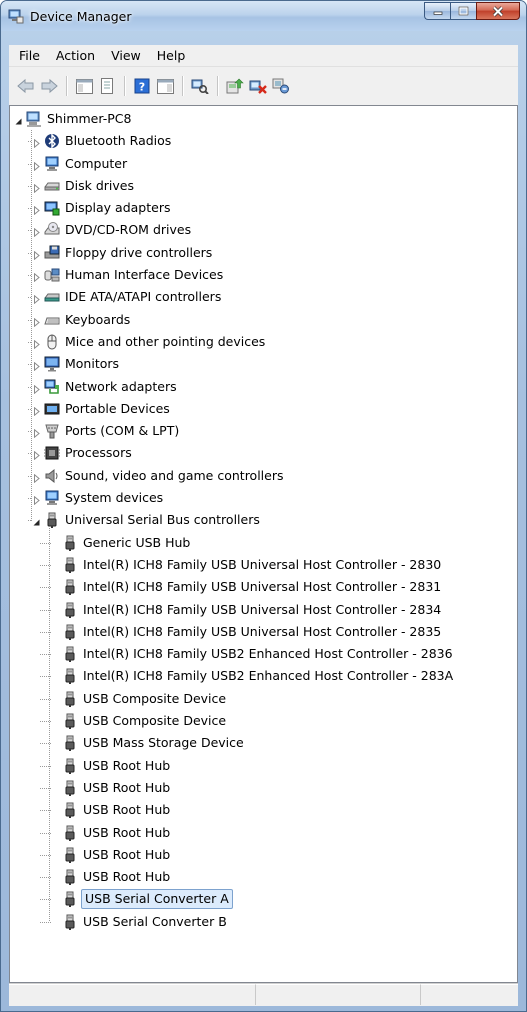 This screenshot has height=1012, width=527. I want to click on tree-category-item: Floppy drive controllers, so click(263, 253).